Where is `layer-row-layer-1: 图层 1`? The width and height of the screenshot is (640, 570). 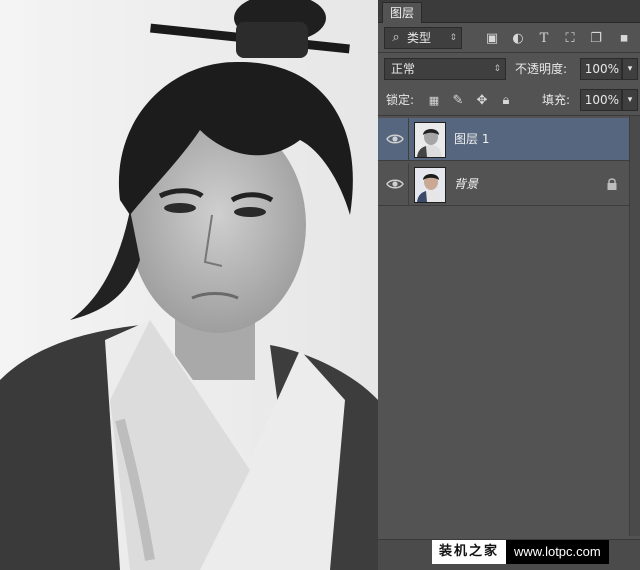 layer-row-layer-1: 图层 1 is located at coordinates (504, 139).